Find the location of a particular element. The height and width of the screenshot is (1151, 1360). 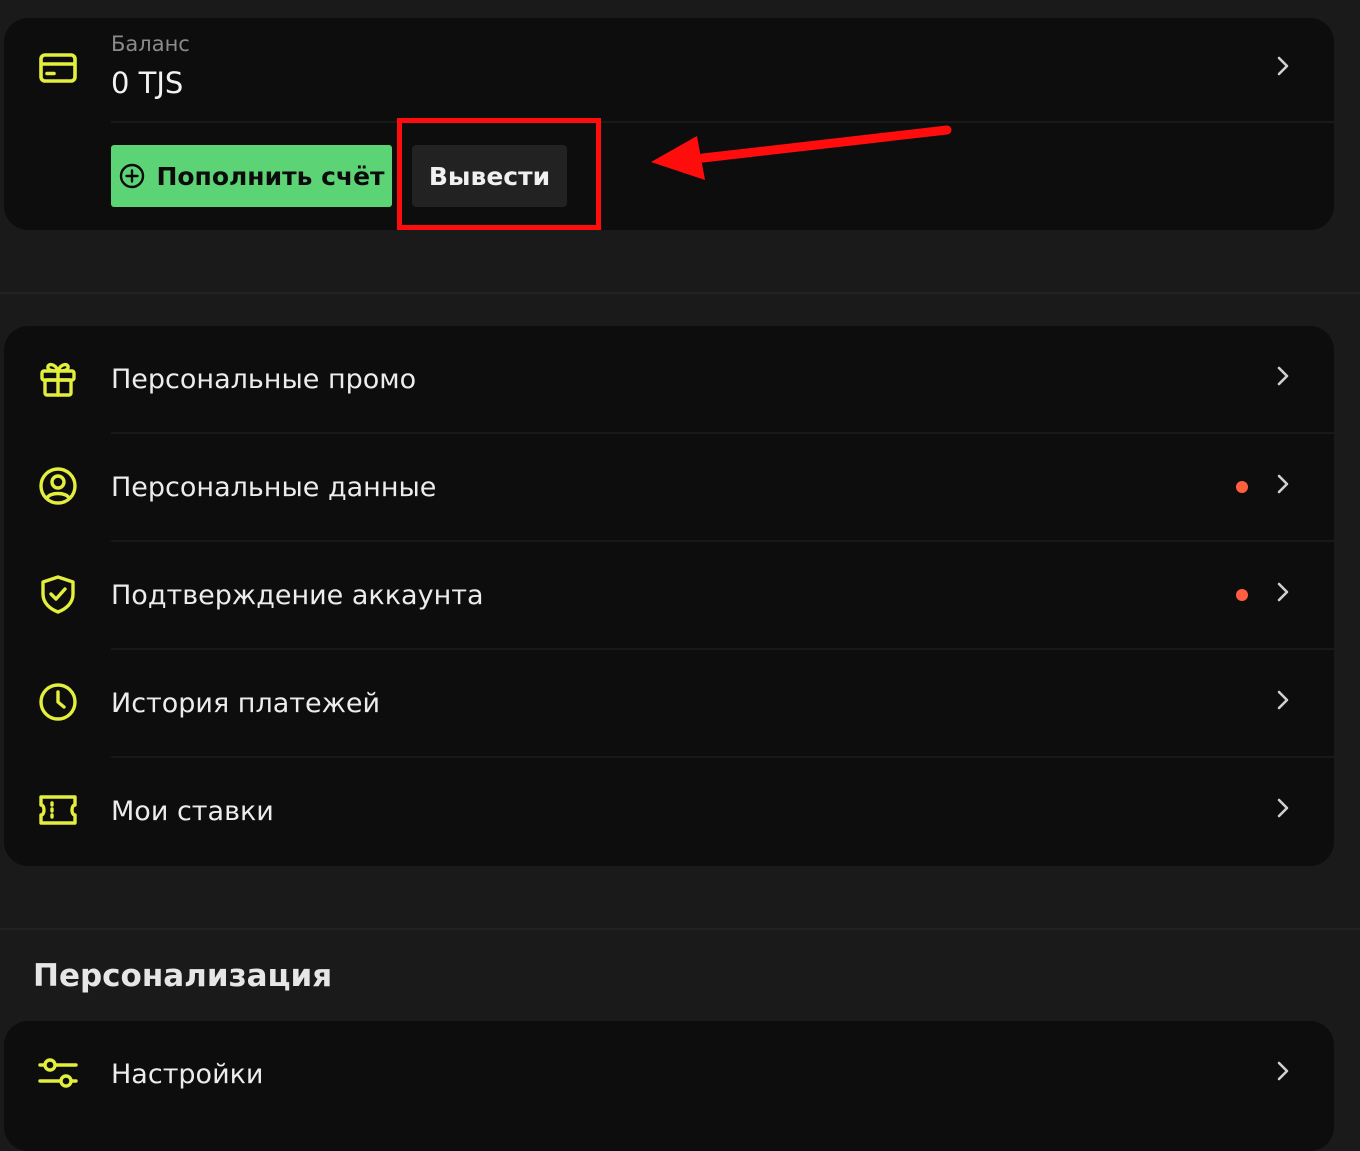

menu-item-label: Персональные данные is located at coordinates (274, 487).